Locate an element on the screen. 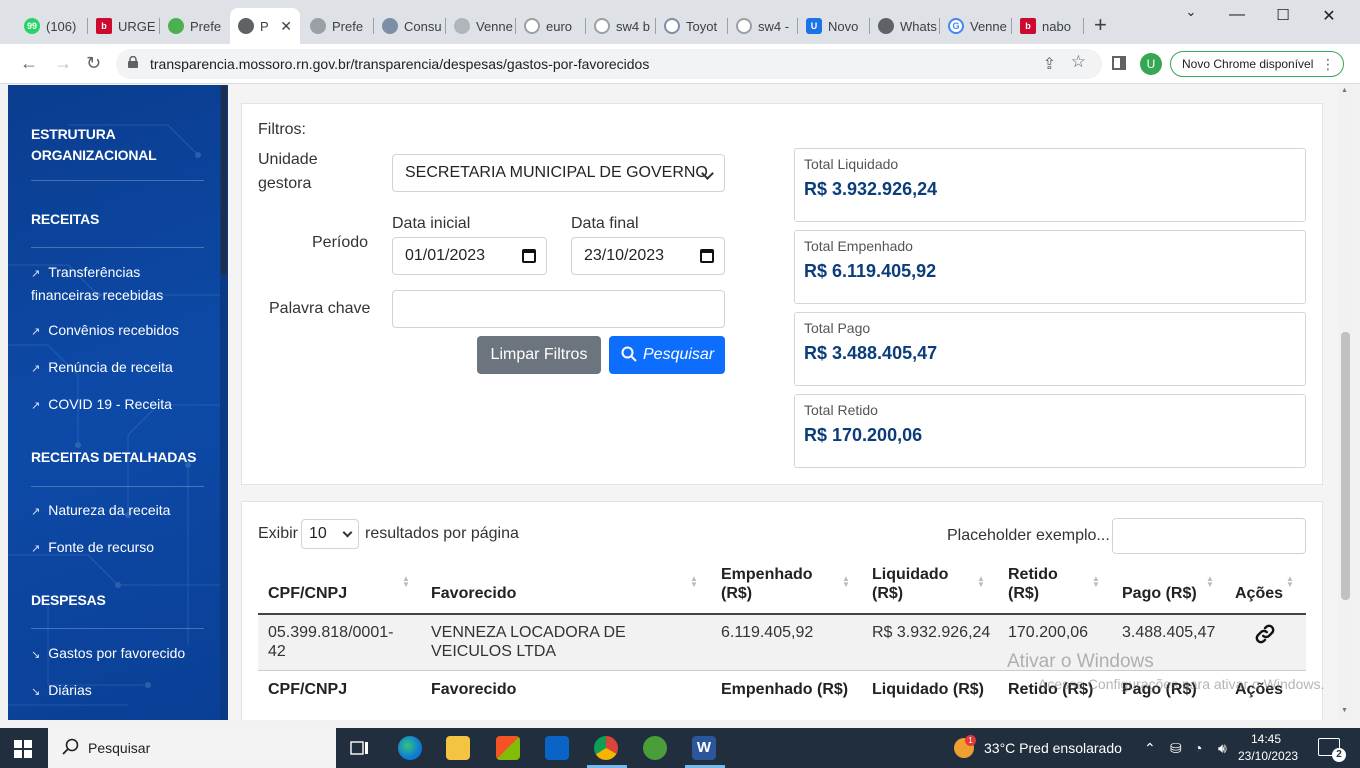  volume-icon: 🔊︎ is located at coordinates (1222, 748).